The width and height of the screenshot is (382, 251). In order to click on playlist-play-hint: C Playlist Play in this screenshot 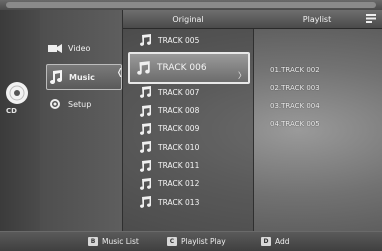, I will do `click(196, 241)`.